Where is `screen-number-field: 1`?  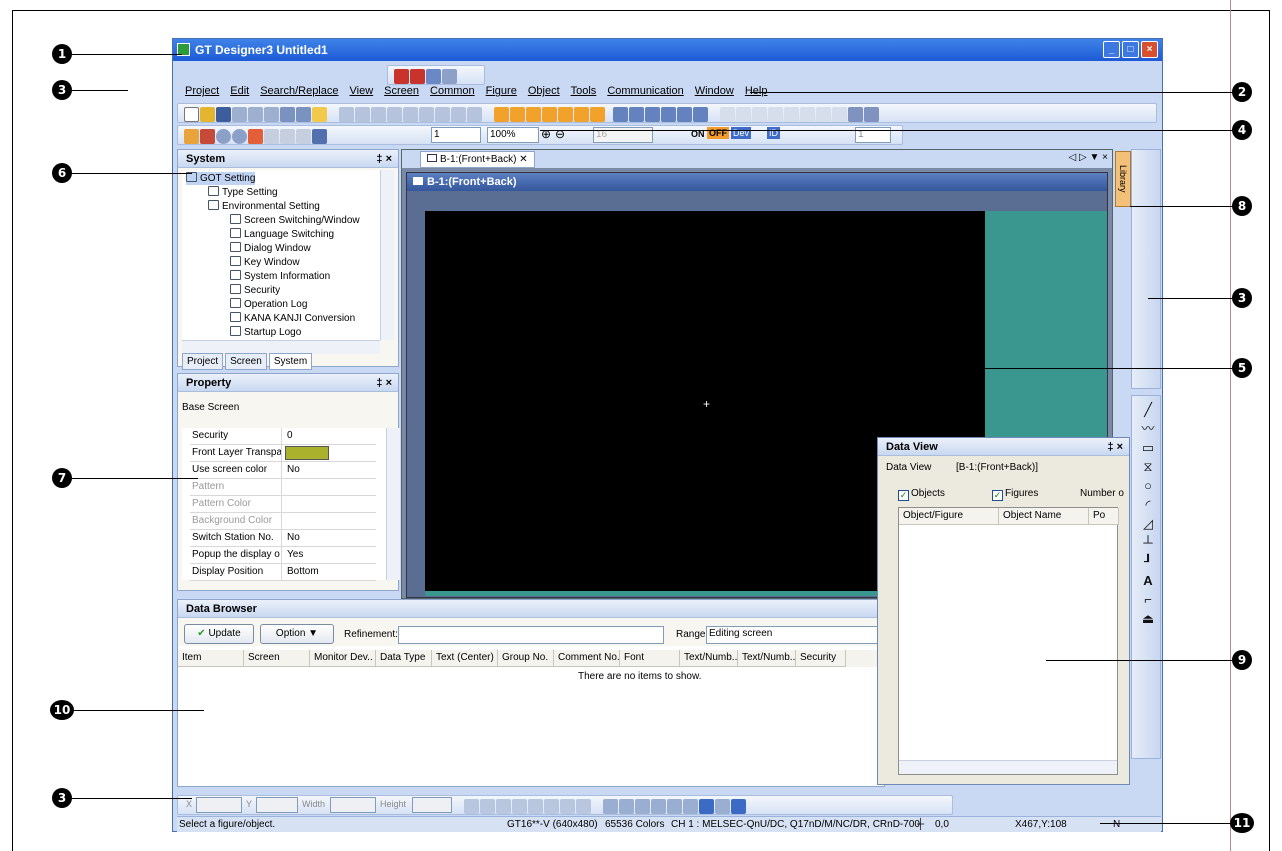 screen-number-field: 1 is located at coordinates (456, 135).